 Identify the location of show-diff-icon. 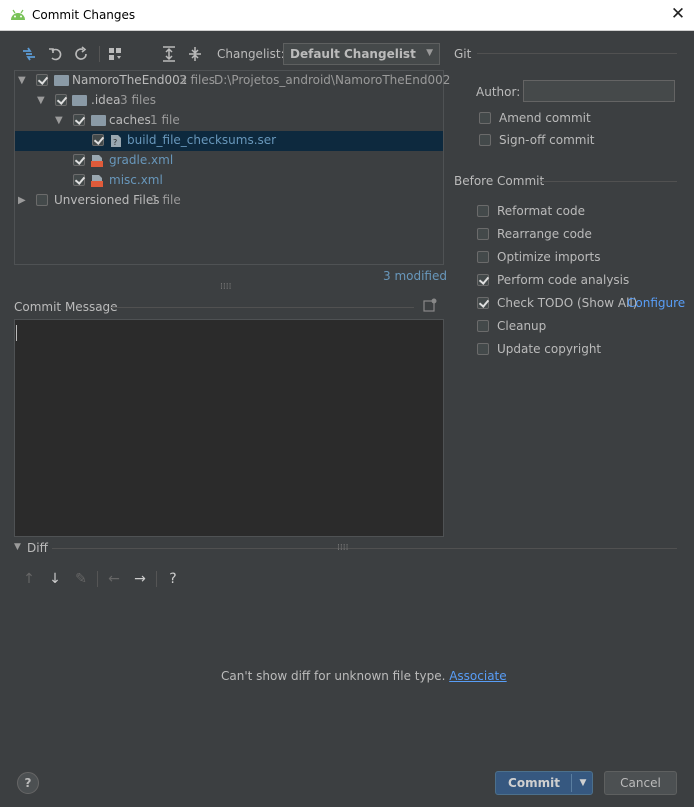
(29, 54).